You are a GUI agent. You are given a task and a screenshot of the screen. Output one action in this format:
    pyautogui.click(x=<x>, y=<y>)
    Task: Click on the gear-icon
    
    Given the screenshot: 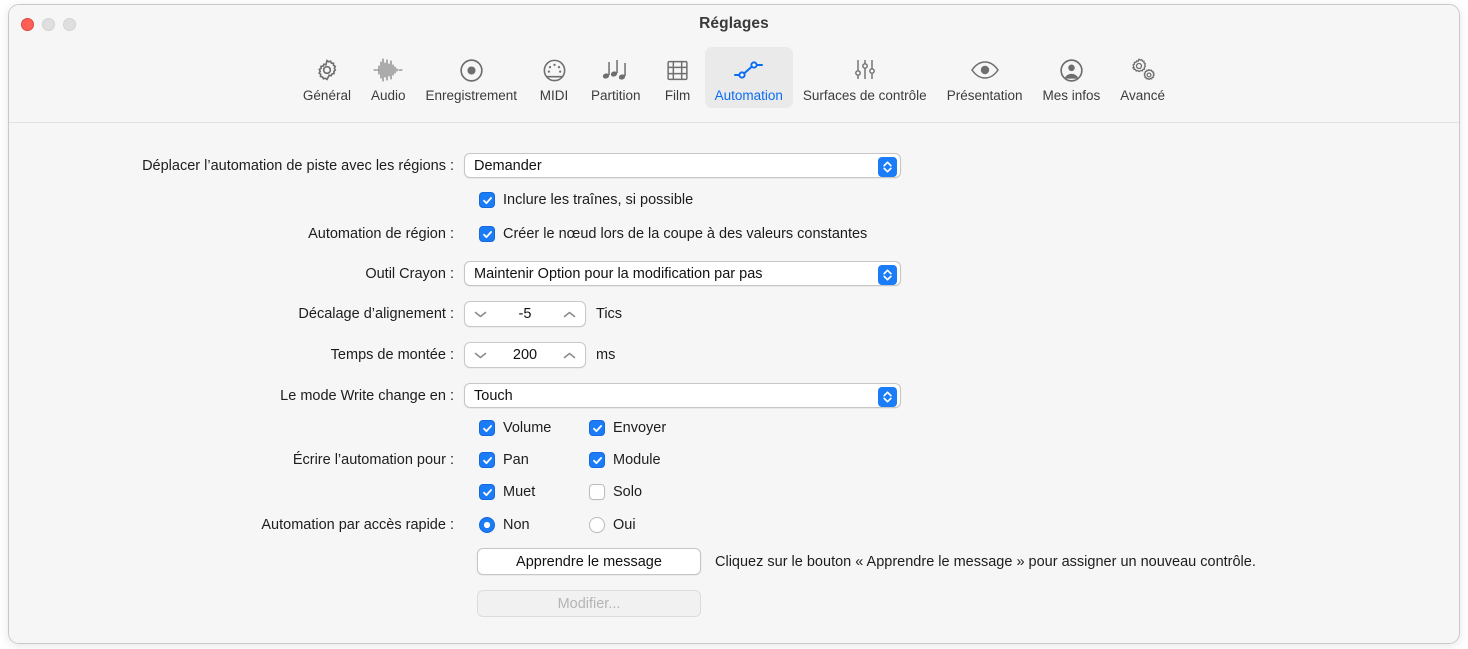 What is the action you would take?
    pyautogui.click(x=327, y=70)
    